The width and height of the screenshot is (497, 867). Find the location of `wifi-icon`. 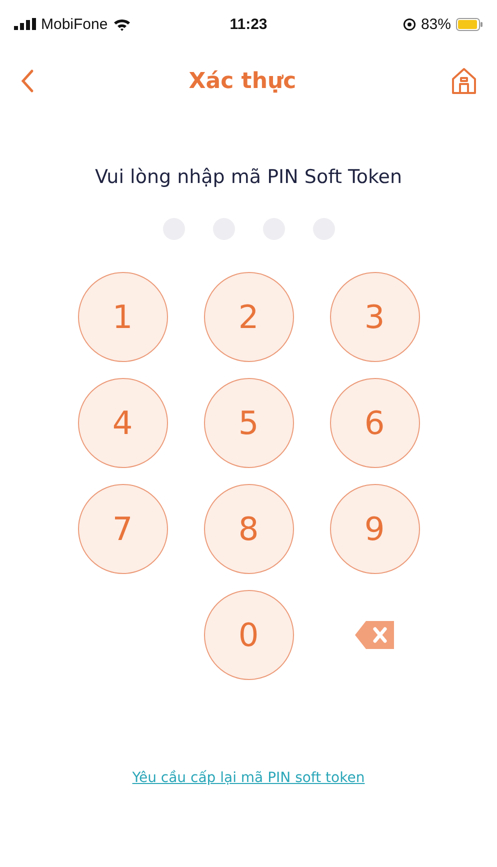

wifi-icon is located at coordinates (121, 24).